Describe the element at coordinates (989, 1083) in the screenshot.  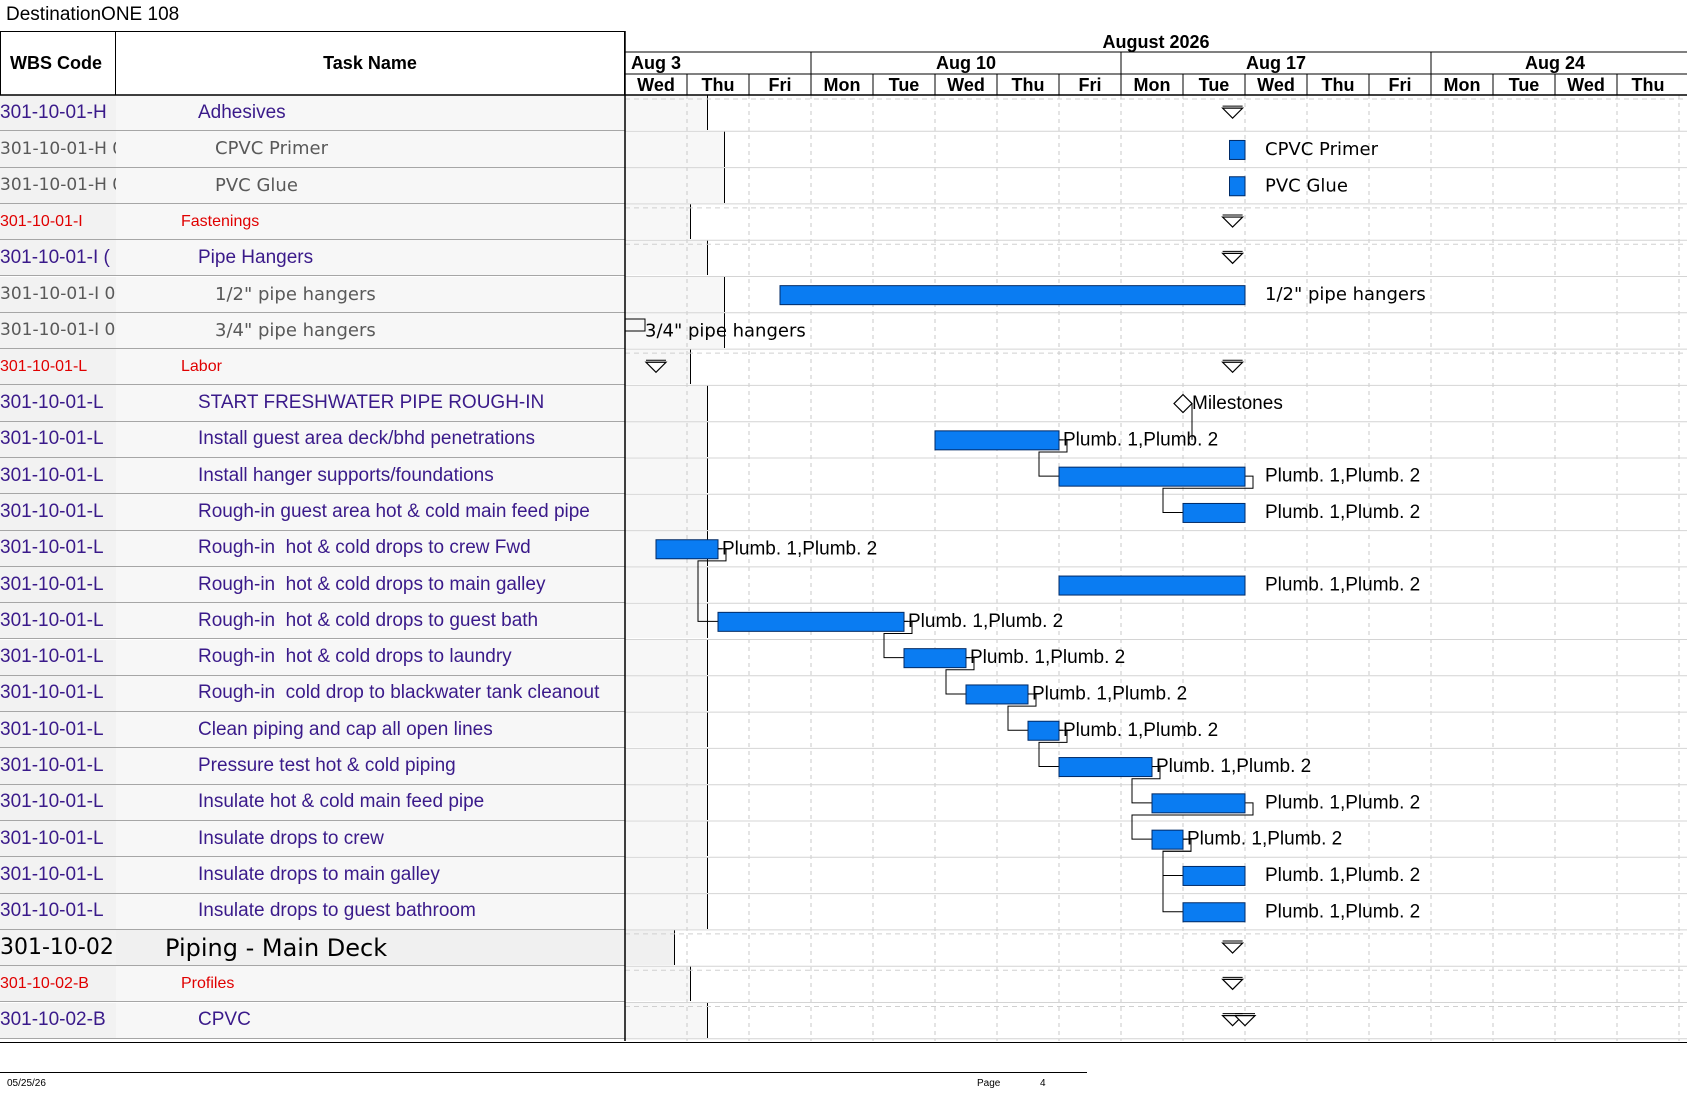
I see `footer-page-label: Page` at that location.